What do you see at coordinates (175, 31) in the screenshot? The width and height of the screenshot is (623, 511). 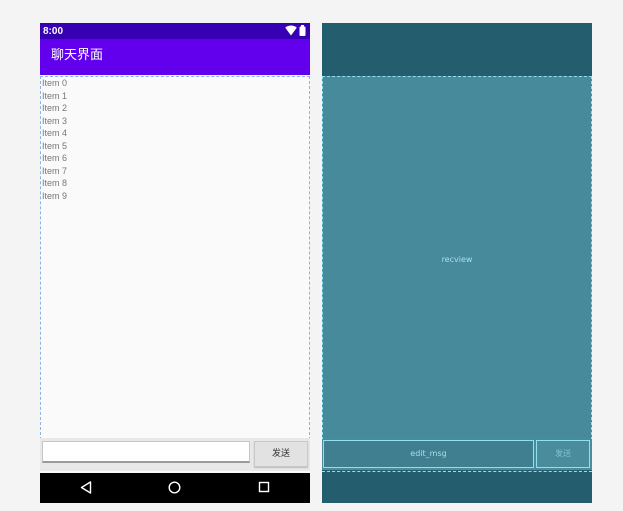 I see `status-bar: 8:00` at bounding box center [175, 31].